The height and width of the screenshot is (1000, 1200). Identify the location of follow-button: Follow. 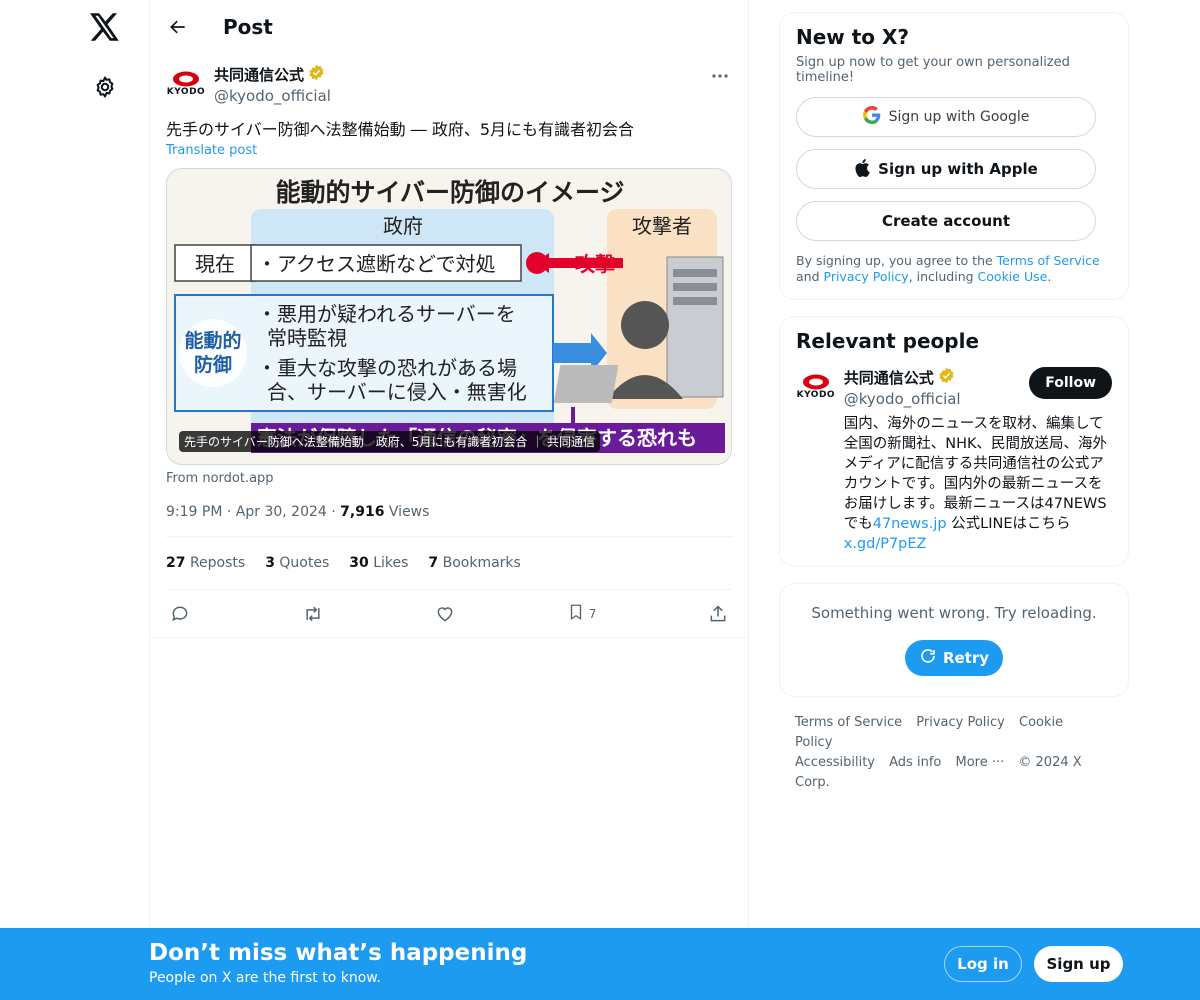
(1070, 383).